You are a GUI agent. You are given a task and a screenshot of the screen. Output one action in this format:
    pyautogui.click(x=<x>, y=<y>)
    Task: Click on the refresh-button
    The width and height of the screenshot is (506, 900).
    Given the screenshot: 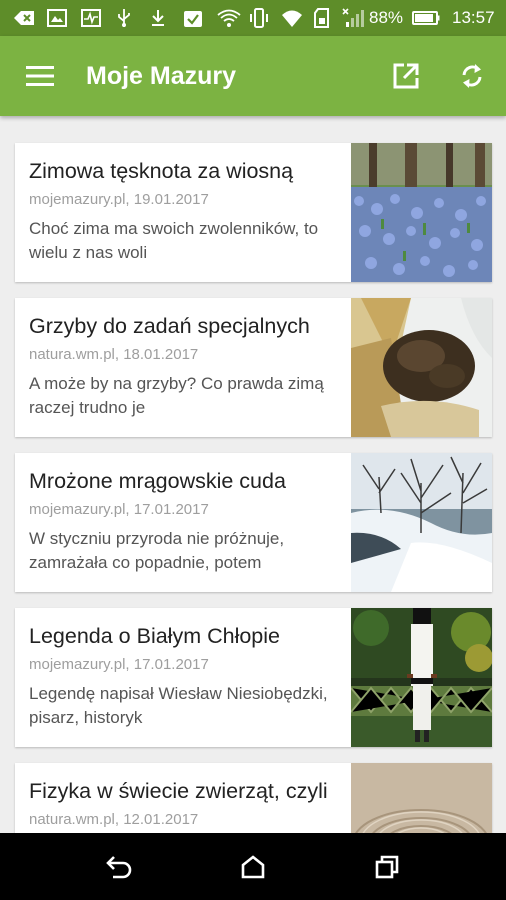 What is the action you would take?
    pyautogui.click(x=472, y=76)
    